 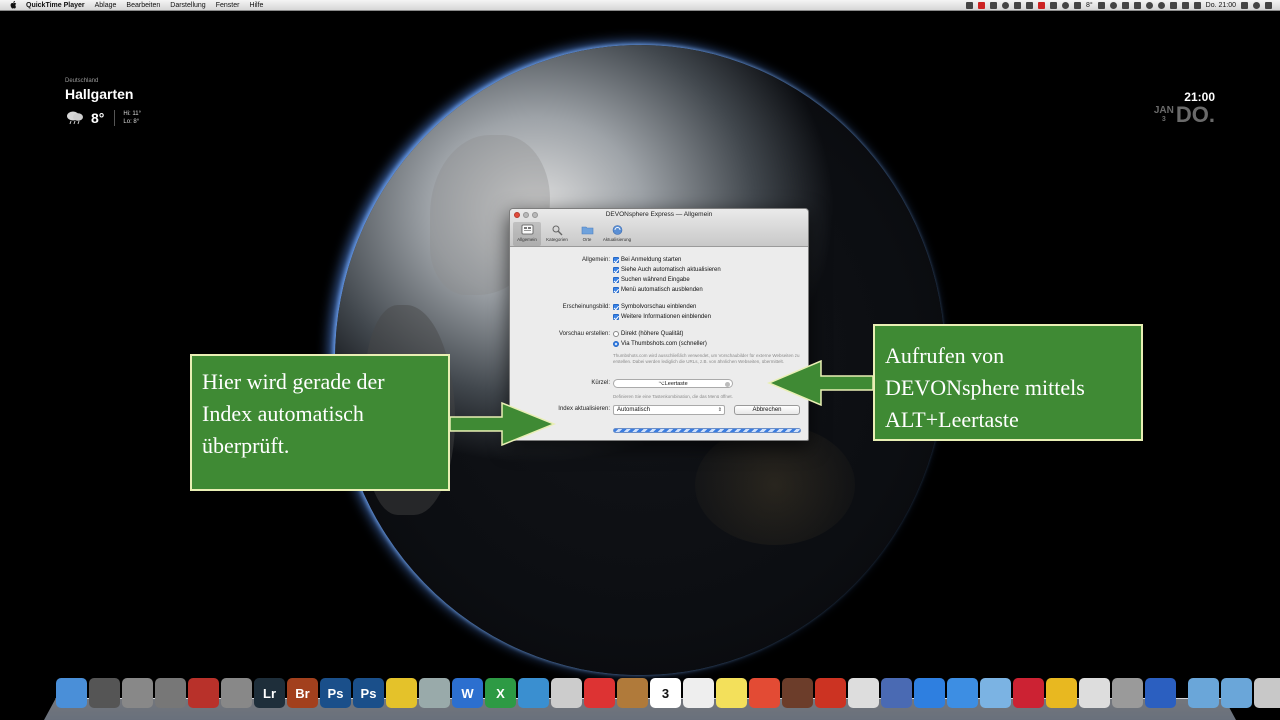 I want to click on option-see-also: Siehe Auch automatisch aktualisieren, so click(x=667, y=270).